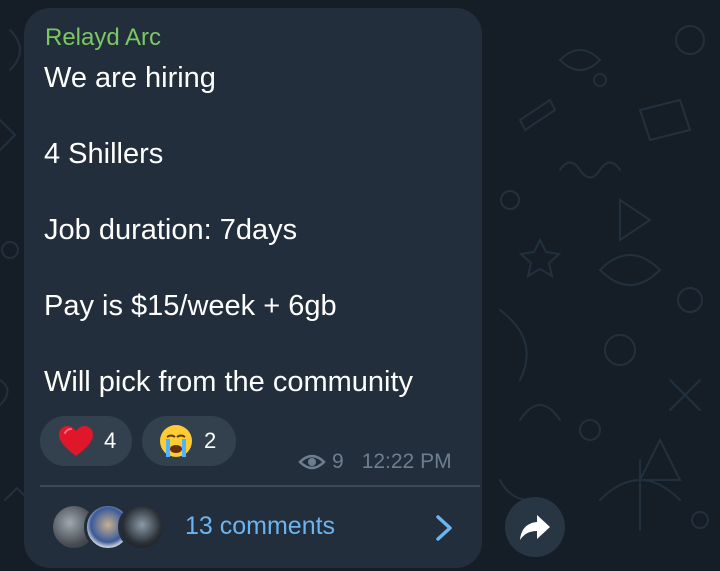 The height and width of the screenshot is (571, 720). Describe the element at coordinates (103, 38) in the screenshot. I see `sender-name: Relayd Arc` at that location.